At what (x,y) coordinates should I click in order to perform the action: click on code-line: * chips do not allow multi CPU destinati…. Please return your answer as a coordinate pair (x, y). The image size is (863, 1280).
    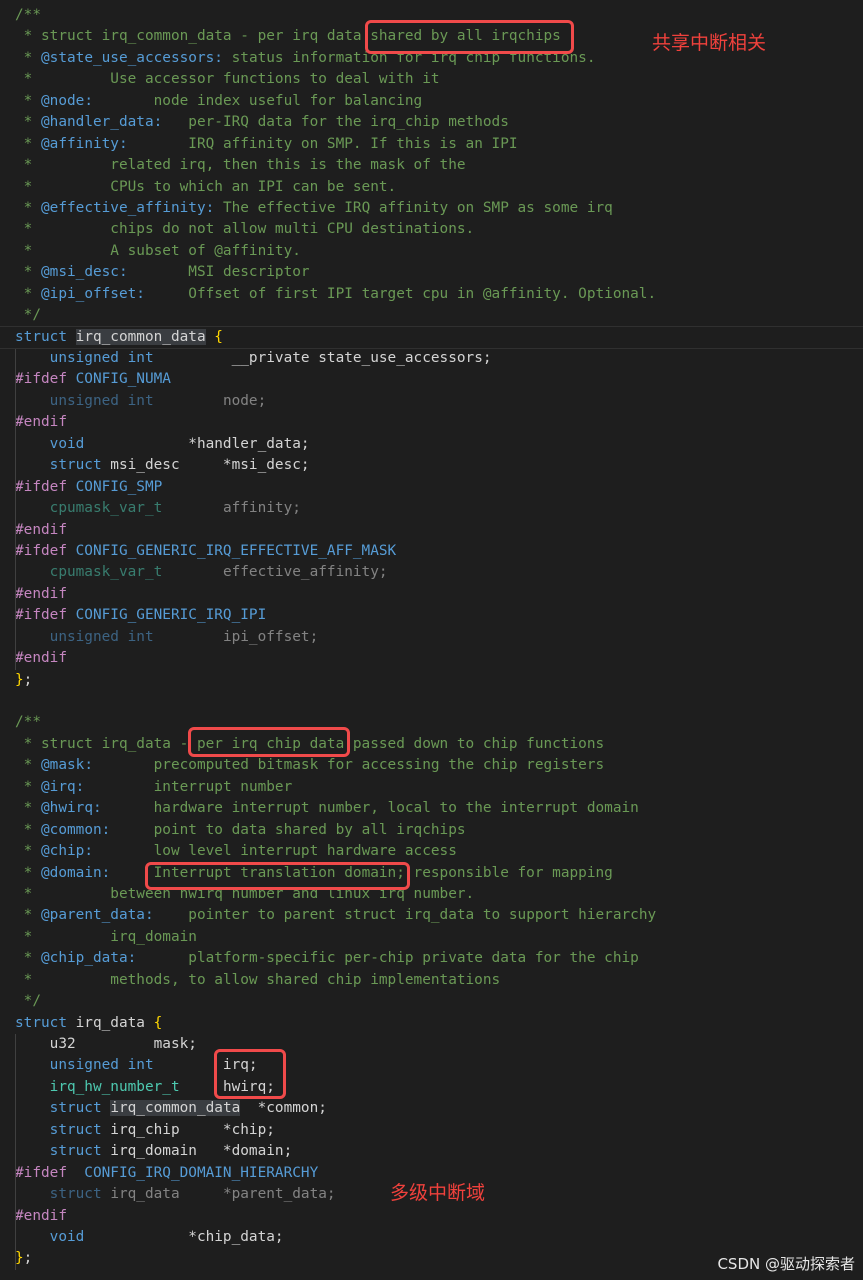
    Looking at the image, I should click on (439, 229).